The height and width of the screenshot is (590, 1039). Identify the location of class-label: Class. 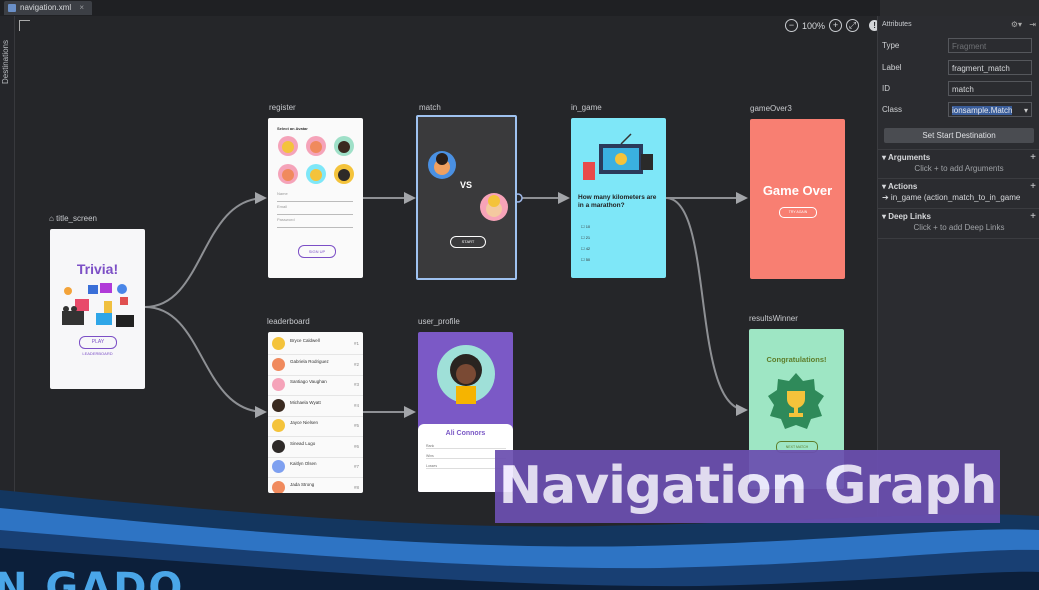
(892, 109).